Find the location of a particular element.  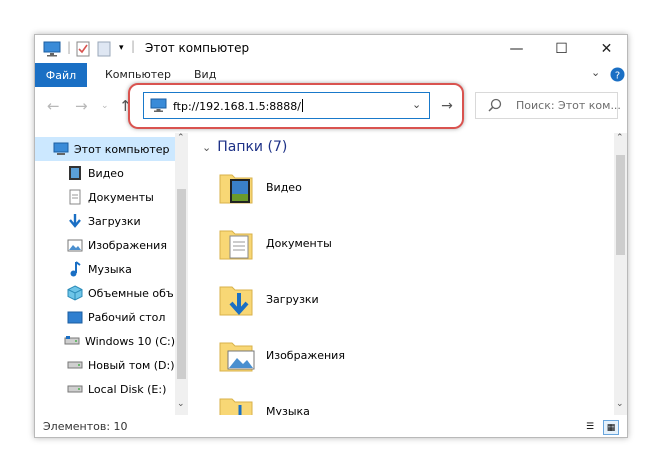

item-count: Элементов: 10 is located at coordinates (85, 426).